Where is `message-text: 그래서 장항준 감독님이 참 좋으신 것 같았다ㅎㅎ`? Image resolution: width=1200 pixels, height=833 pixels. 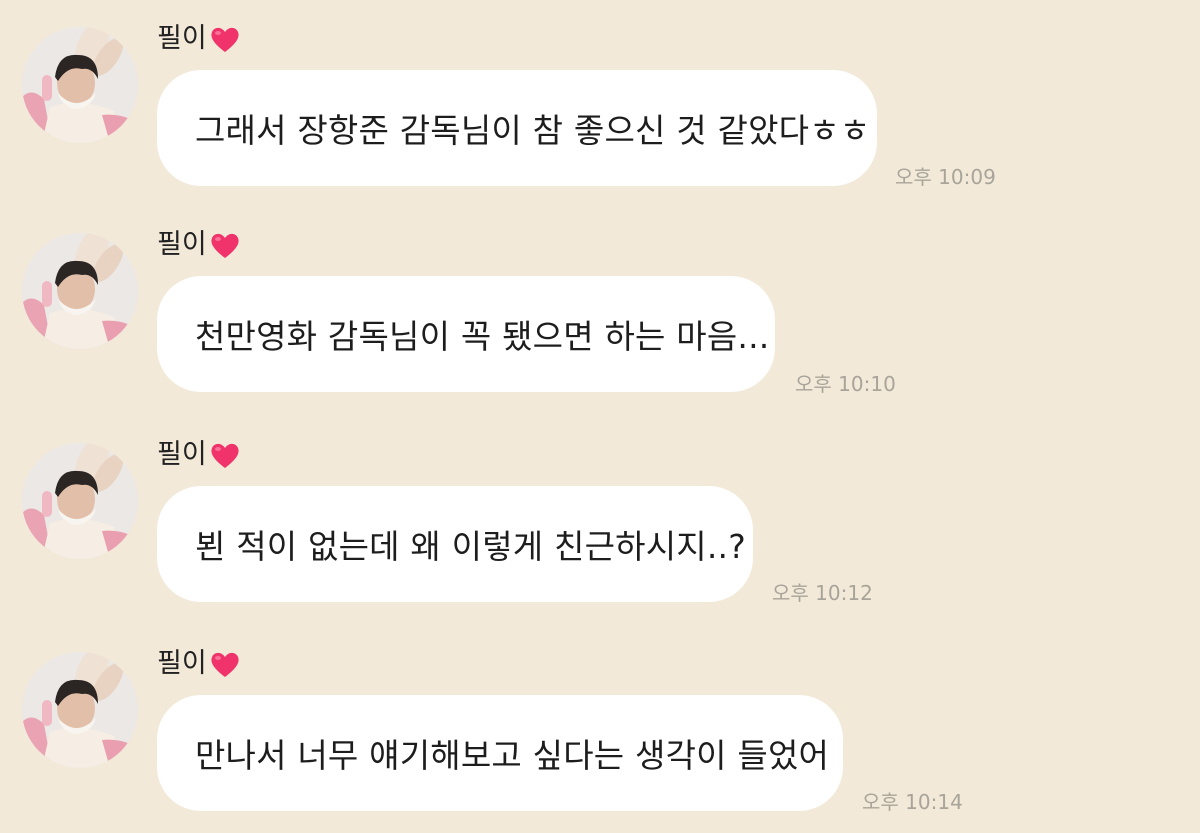 message-text: 그래서 장항준 감독님이 참 좋으신 것 같았다ㅎㅎ is located at coordinates (533, 130).